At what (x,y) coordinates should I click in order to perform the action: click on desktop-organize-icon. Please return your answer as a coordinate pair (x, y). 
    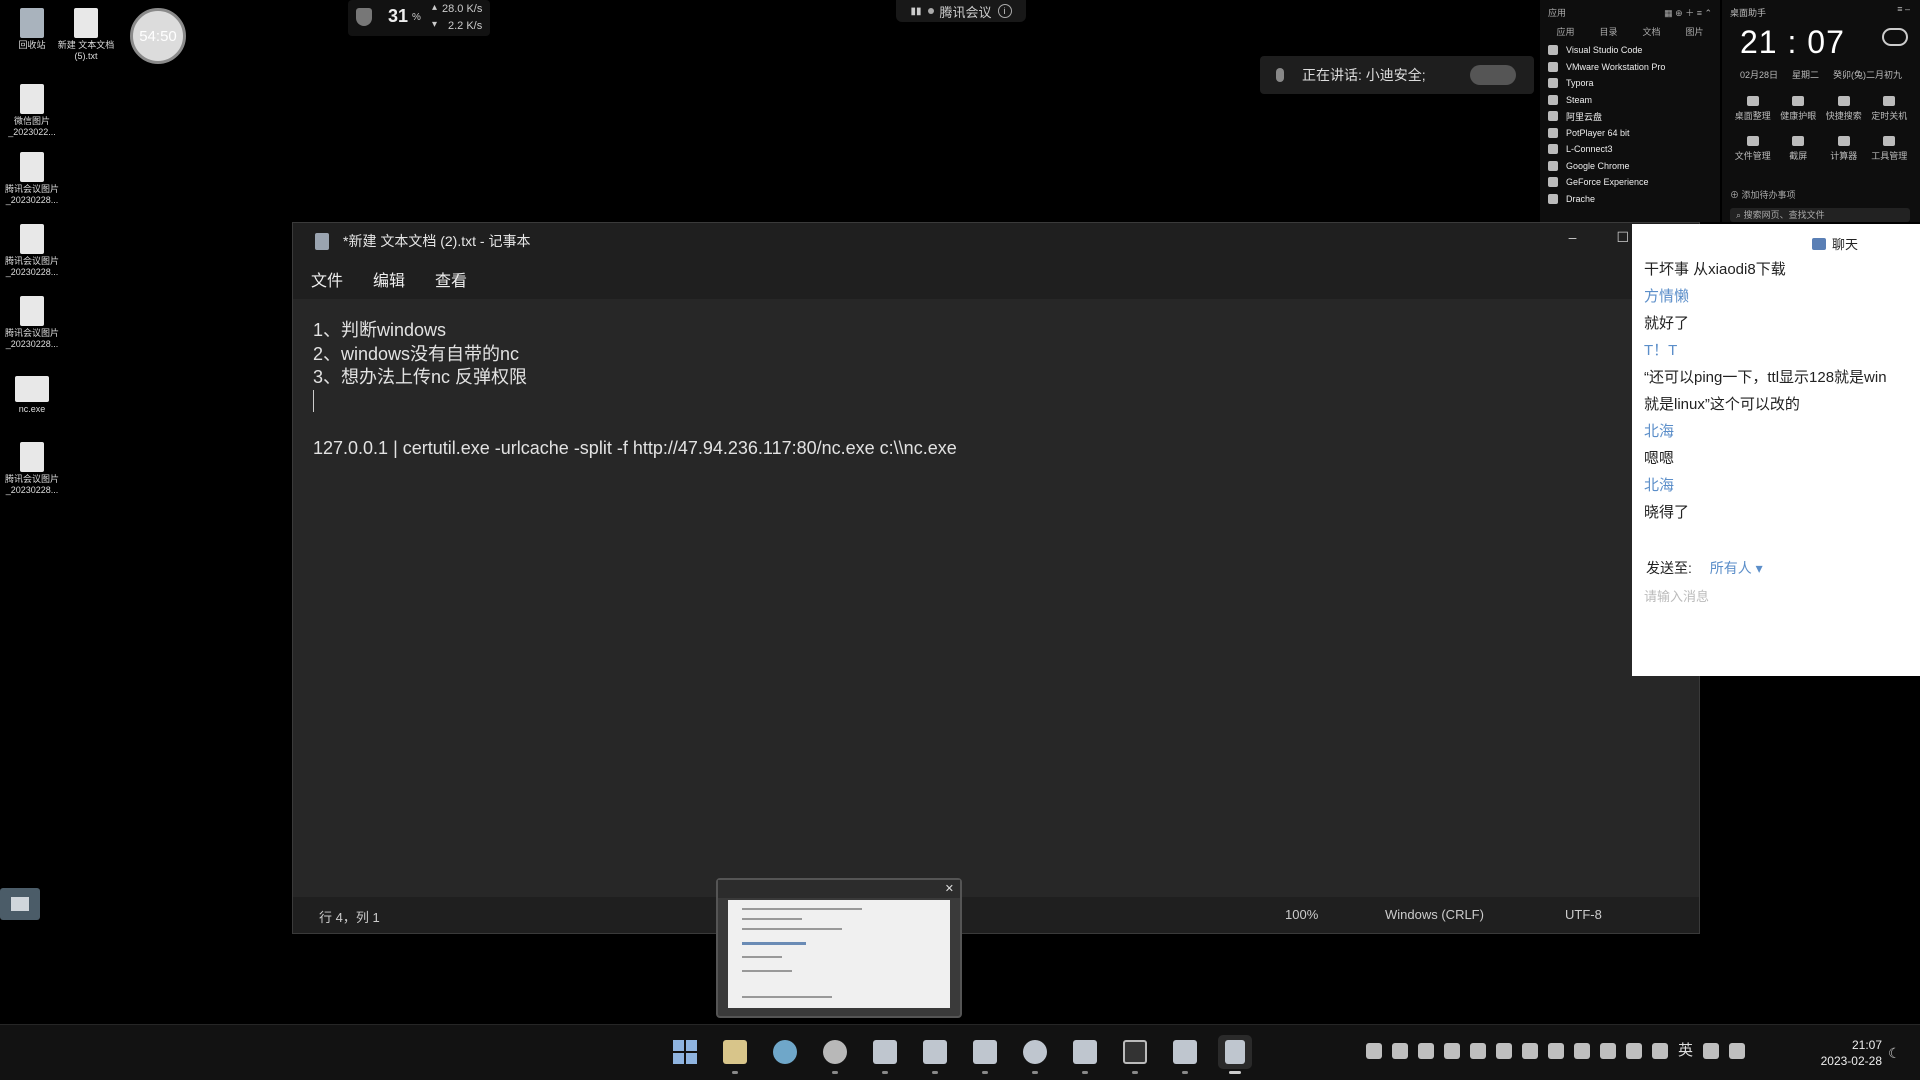
    Looking at the image, I should click on (1752, 101).